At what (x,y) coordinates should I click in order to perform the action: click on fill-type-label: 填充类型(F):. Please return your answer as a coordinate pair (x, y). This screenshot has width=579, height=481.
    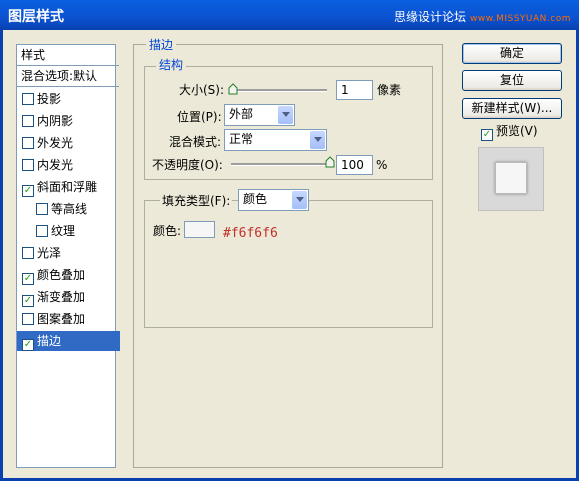
    Looking at the image, I should click on (196, 201).